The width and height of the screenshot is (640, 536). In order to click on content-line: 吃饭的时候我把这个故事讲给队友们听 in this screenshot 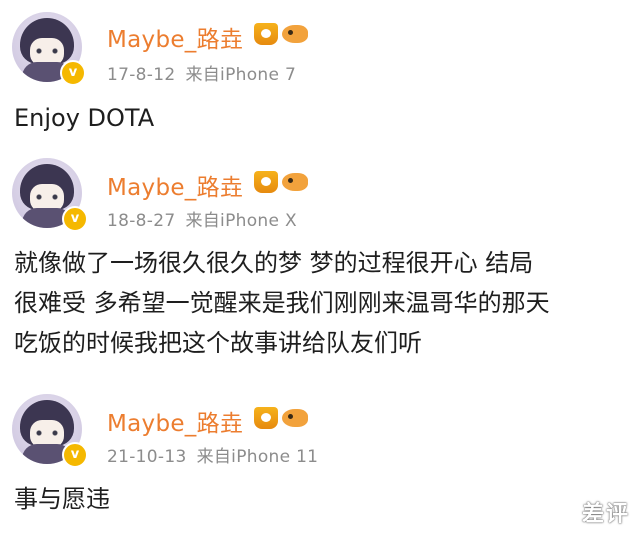, I will do `click(218, 343)`.